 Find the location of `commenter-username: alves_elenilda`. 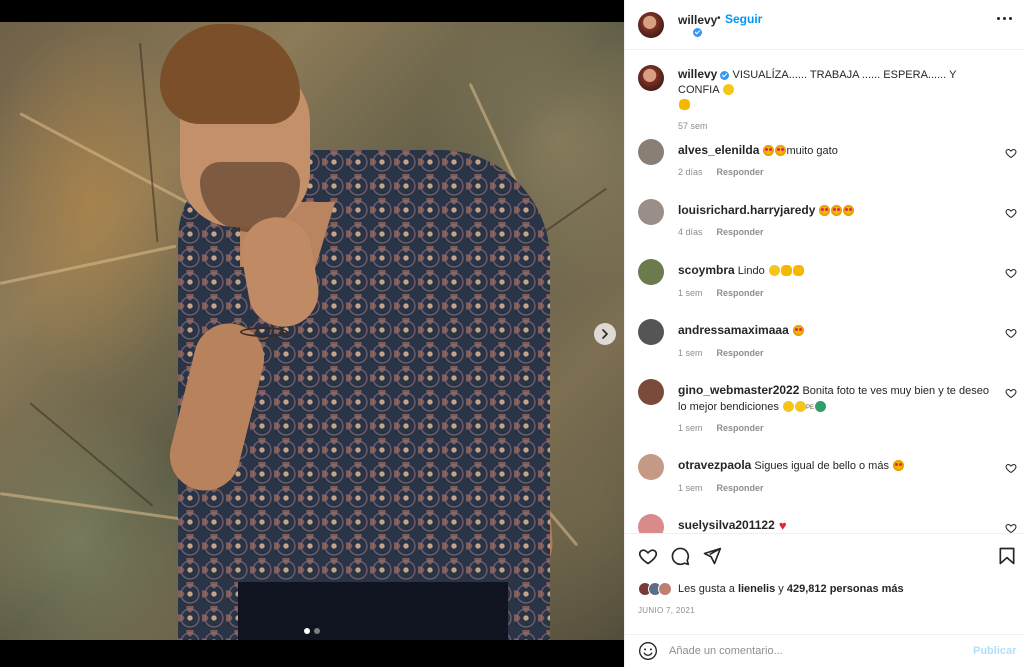

commenter-username: alves_elenilda is located at coordinates (718, 150).